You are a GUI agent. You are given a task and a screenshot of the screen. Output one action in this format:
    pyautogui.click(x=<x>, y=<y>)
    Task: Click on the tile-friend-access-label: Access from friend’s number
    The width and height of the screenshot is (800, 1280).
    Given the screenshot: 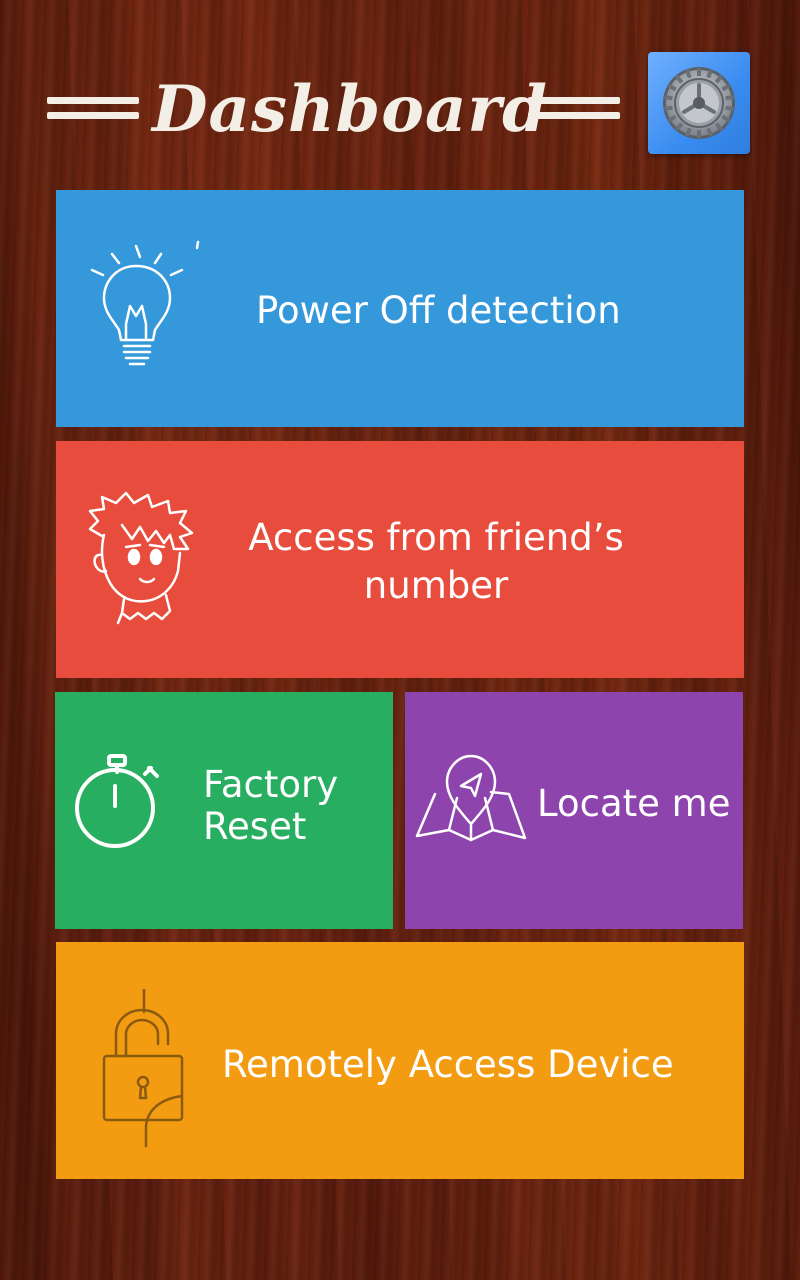 What is the action you would take?
    pyautogui.click(x=436, y=561)
    